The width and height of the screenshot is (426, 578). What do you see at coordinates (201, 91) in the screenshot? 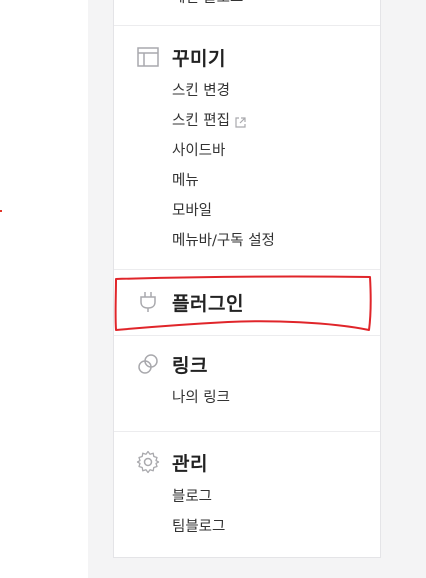
I see `sidebar-item-skin-change: 스킨 변경` at bounding box center [201, 91].